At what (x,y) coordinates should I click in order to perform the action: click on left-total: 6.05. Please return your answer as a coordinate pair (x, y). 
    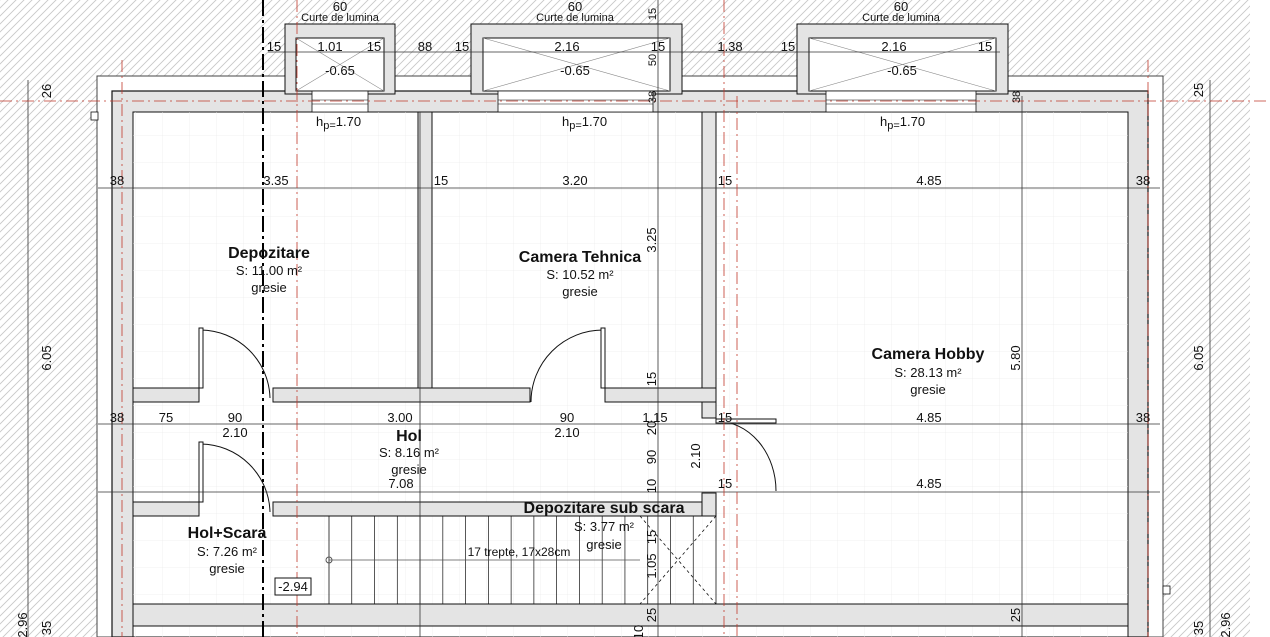
    Looking at the image, I should click on (46, 357).